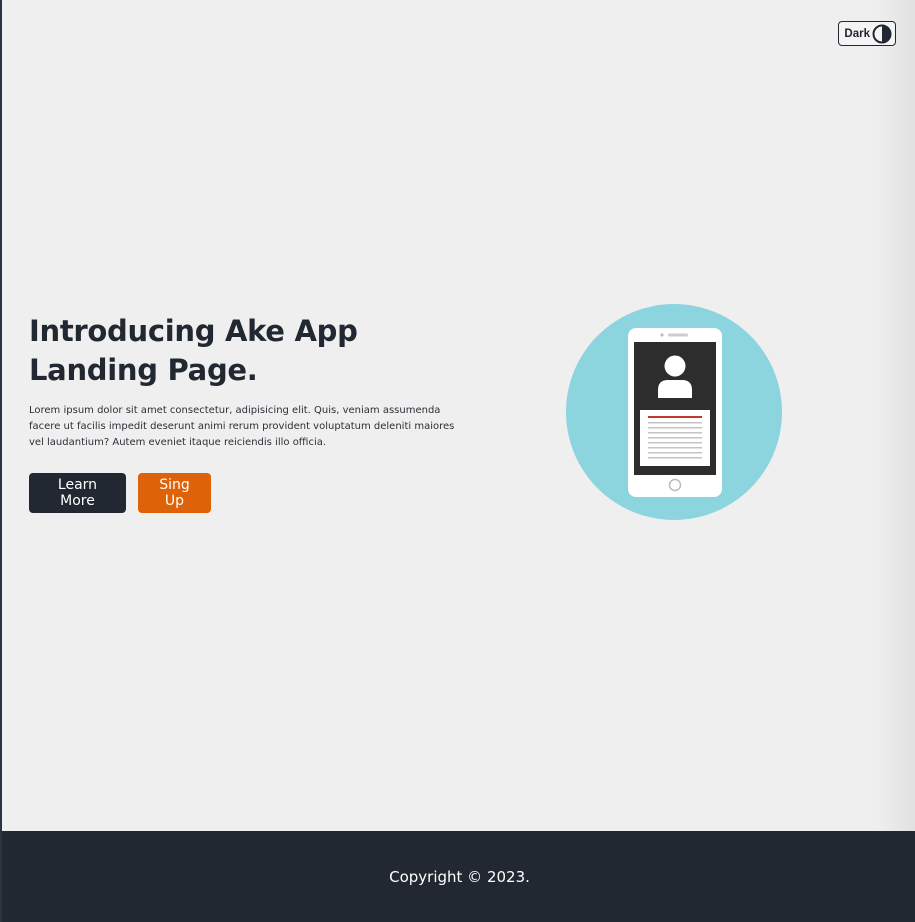 This screenshot has height=922, width=915. What do you see at coordinates (193, 331) in the screenshot?
I see `hero-title-line-1: Introducing Ake App` at bounding box center [193, 331].